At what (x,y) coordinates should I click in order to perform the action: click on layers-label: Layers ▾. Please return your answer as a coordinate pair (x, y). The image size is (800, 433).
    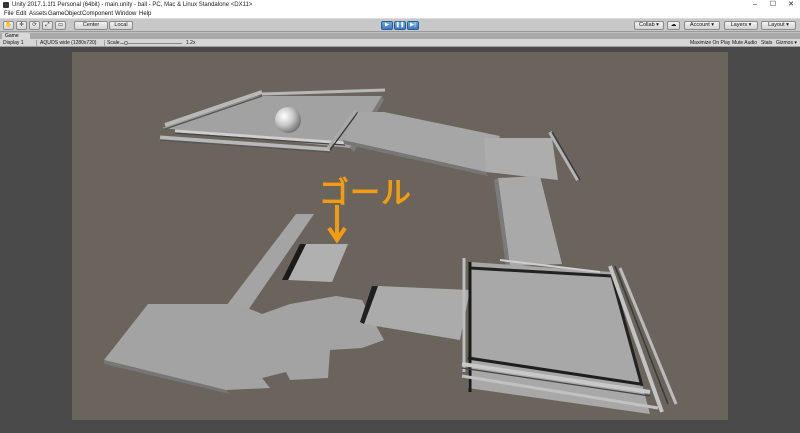
    Looking at the image, I should click on (741, 25).